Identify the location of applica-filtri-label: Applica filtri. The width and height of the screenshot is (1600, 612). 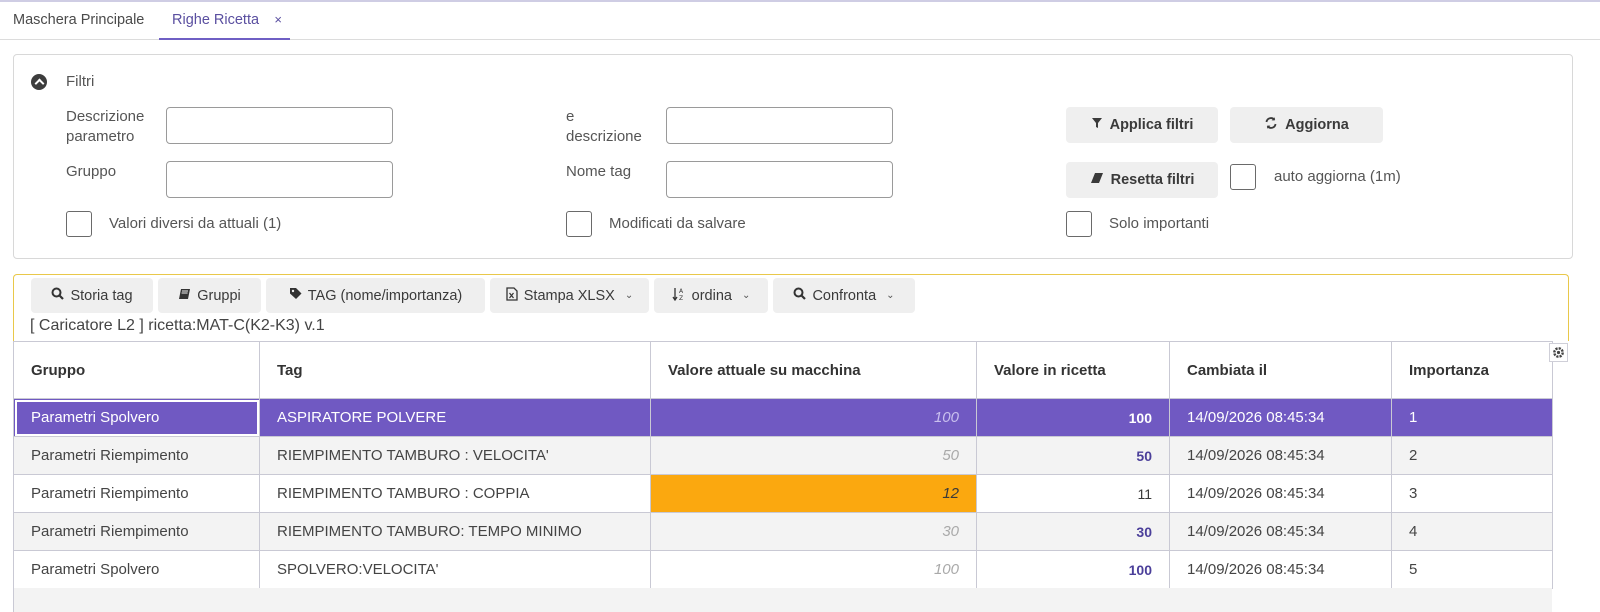
(1151, 125).